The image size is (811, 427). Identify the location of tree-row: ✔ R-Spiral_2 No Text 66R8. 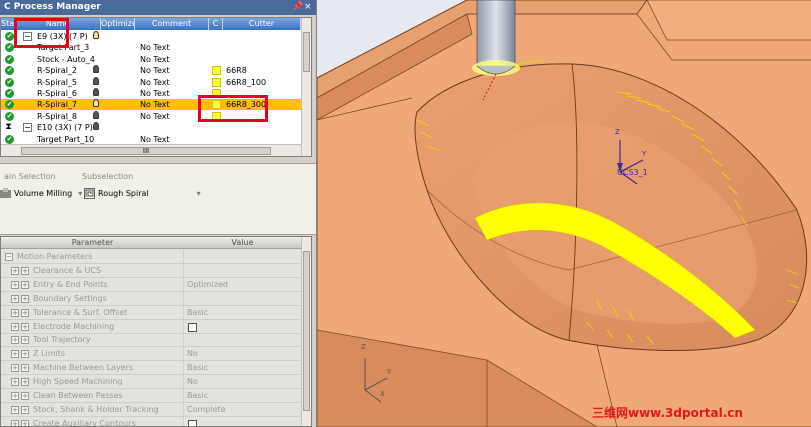
(151, 70).